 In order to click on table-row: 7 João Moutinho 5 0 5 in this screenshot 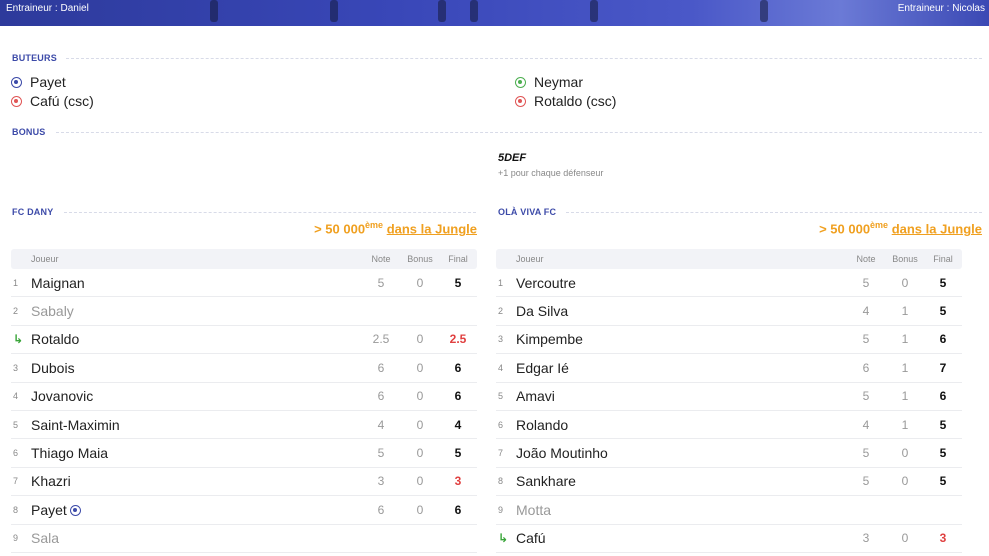, I will do `click(729, 453)`.